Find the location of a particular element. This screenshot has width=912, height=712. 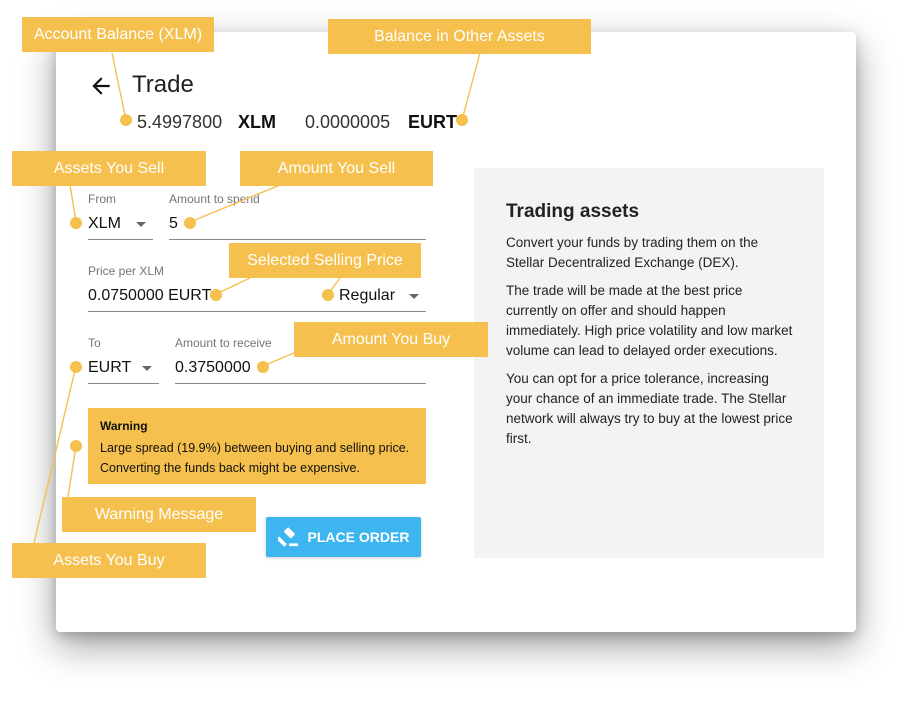

from-asset-select: XLM is located at coordinates (120, 227).